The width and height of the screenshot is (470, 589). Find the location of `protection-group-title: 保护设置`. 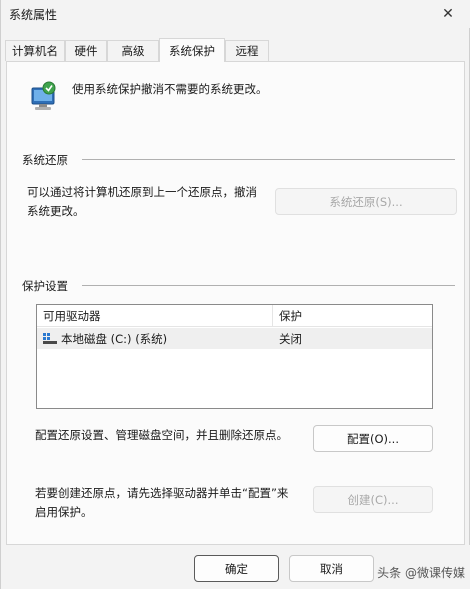

protection-group-title: 保护设置 is located at coordinates (45, 286).